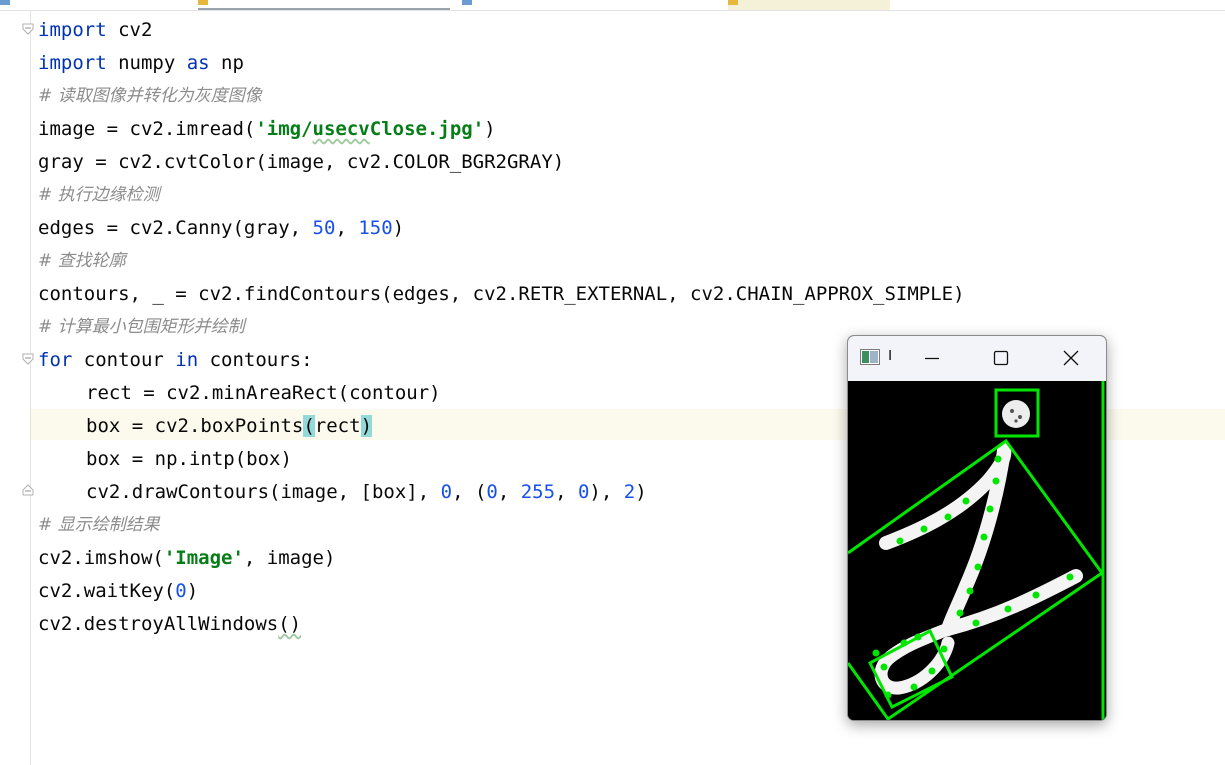  I want to click on result-image, so click(977, 550).